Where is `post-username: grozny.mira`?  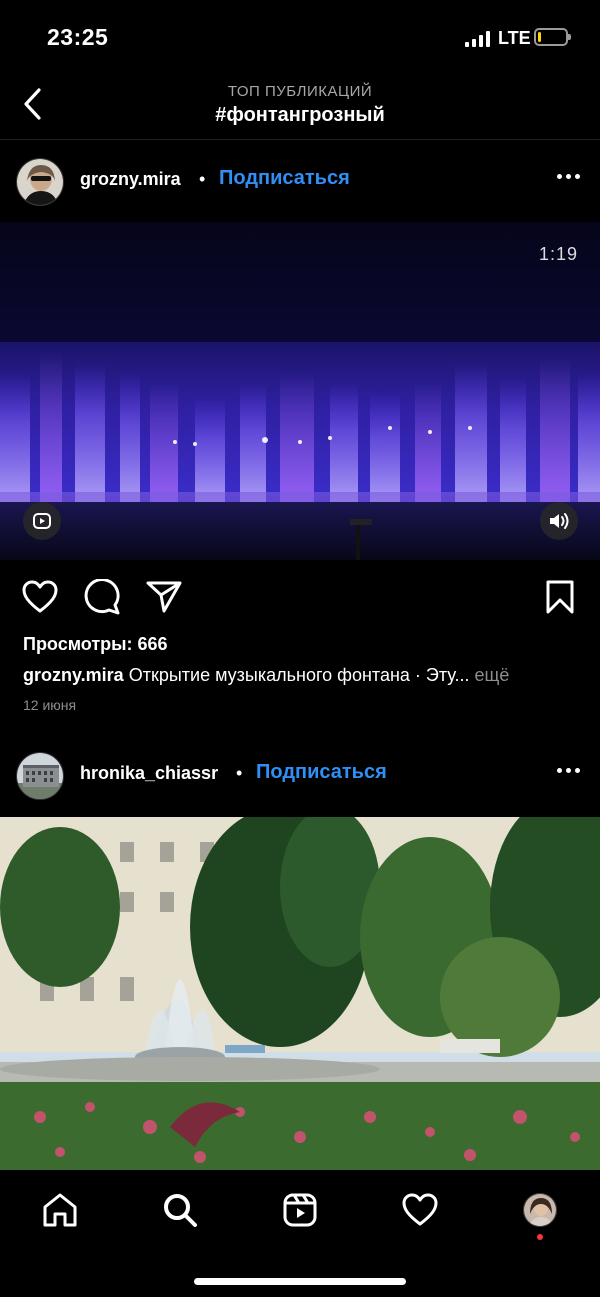
post-username: grozny.mira is located at coordinates (130, 179).